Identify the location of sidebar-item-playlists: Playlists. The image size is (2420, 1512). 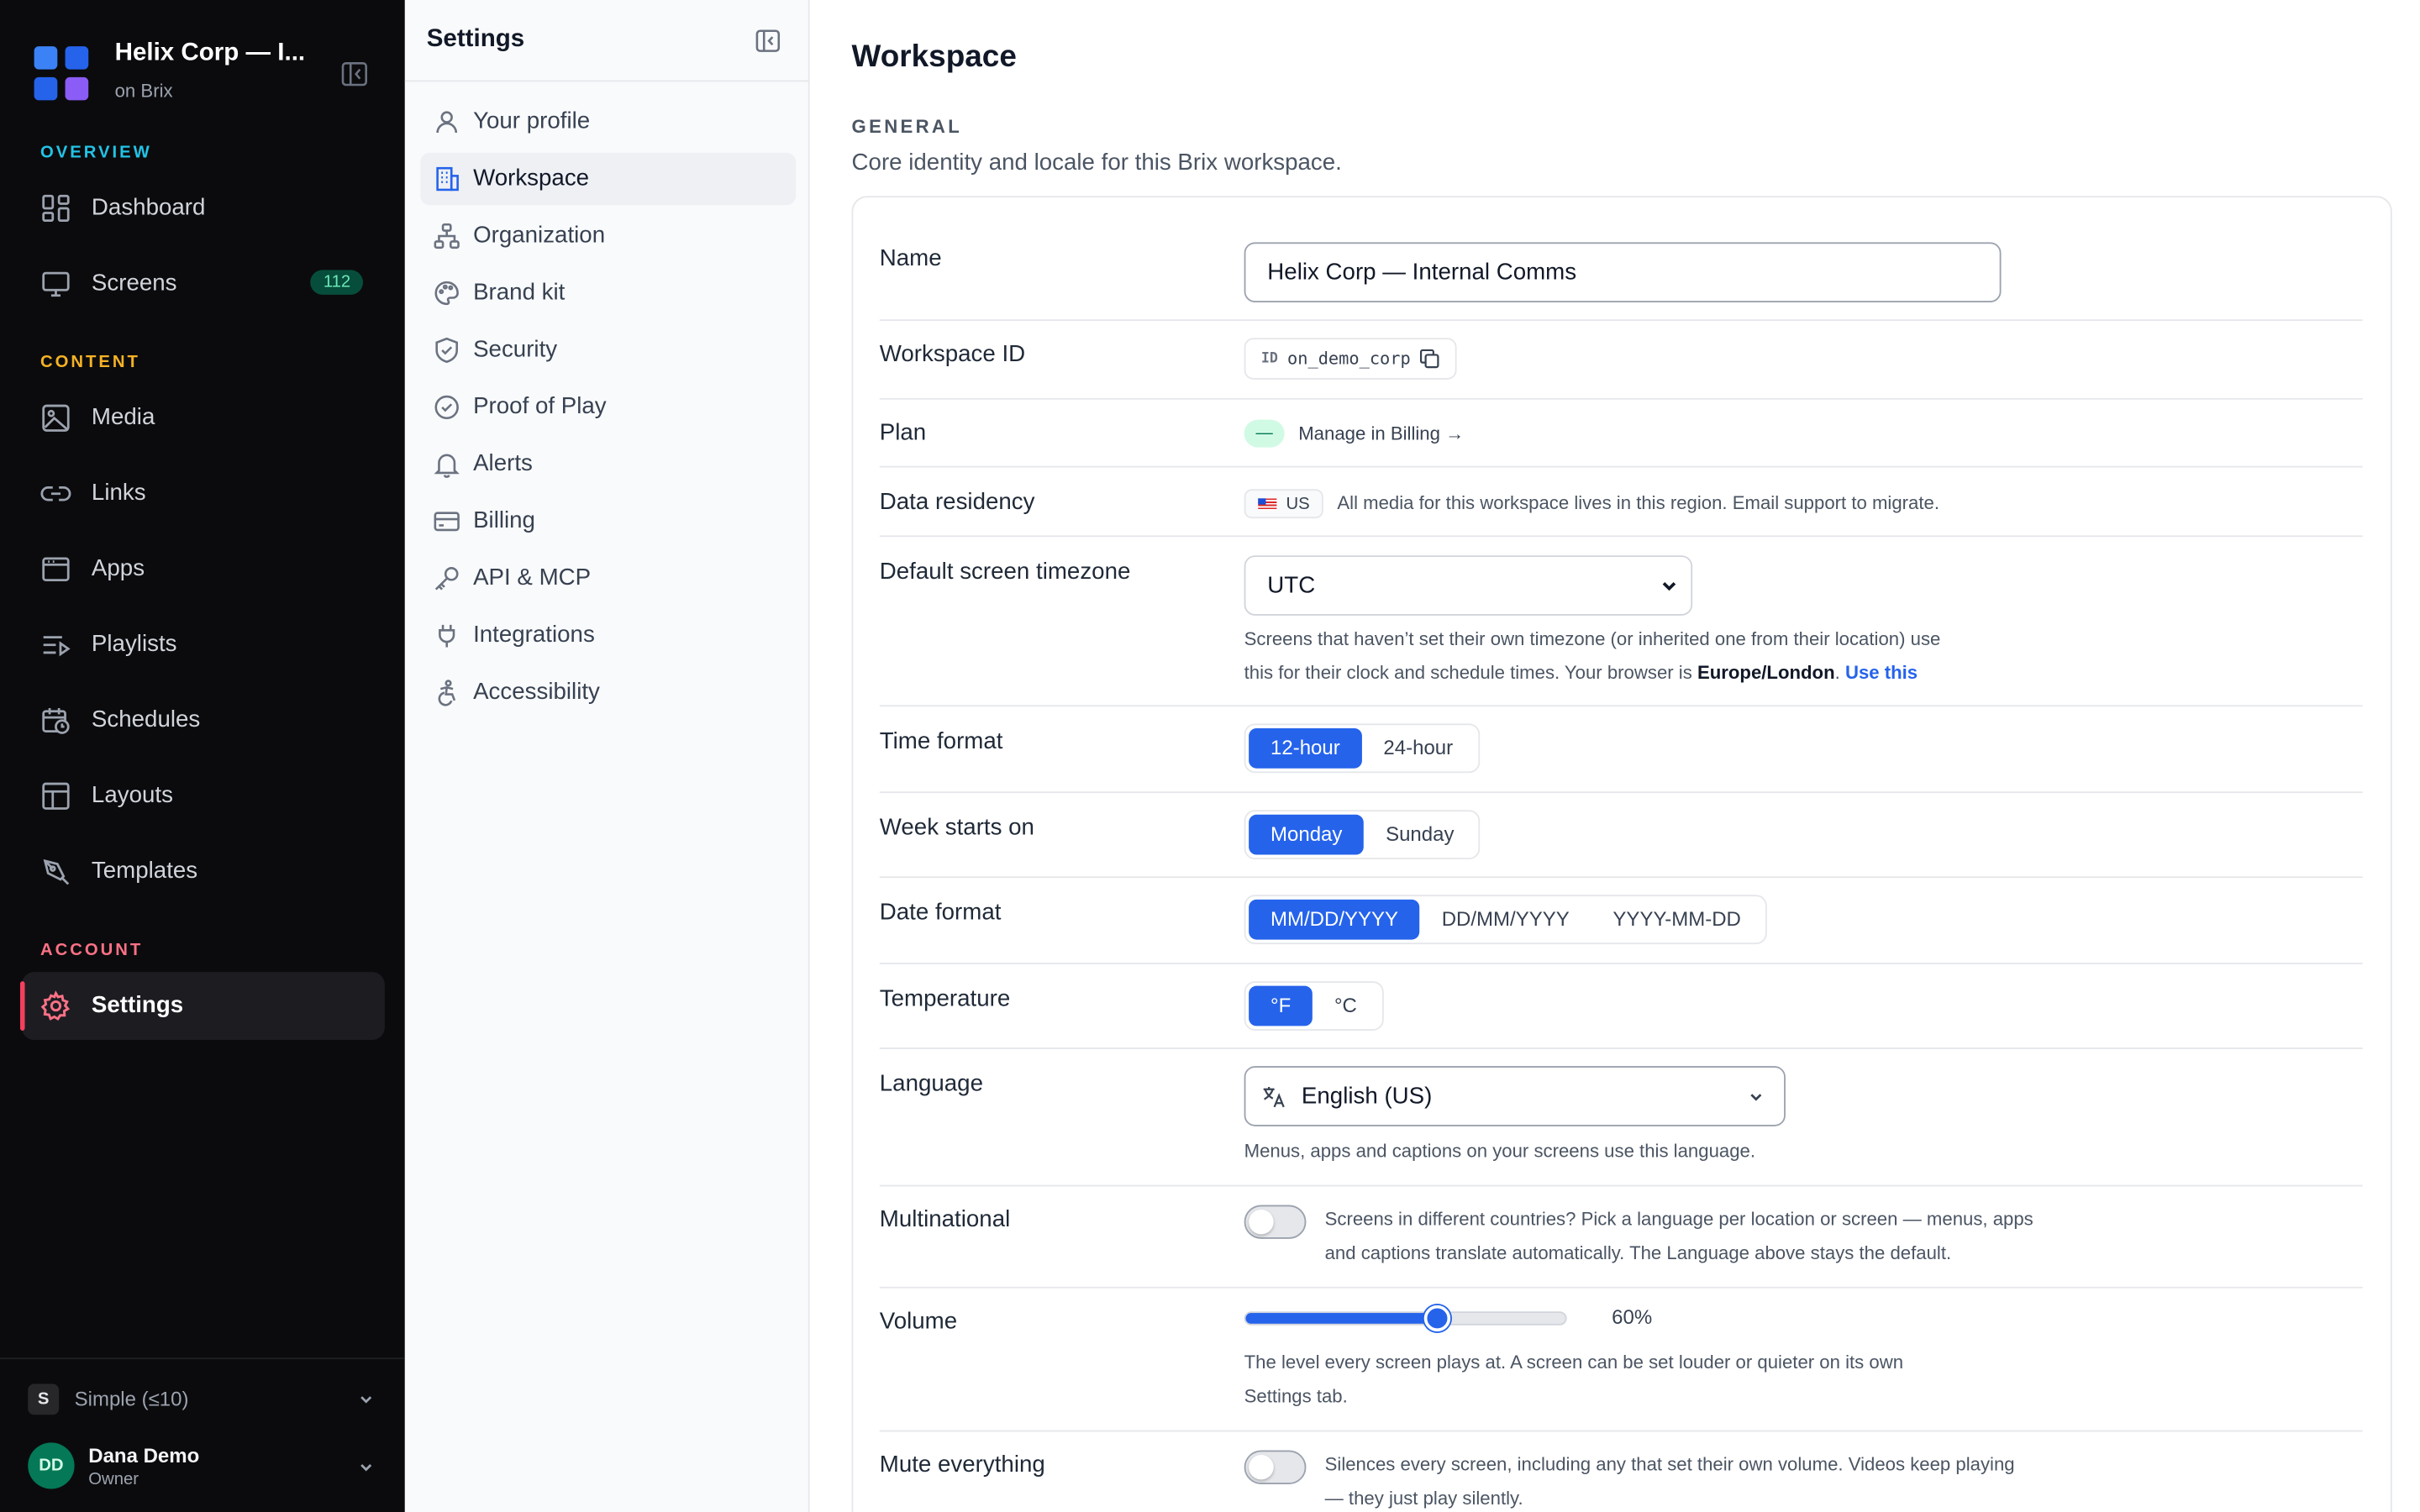
(203, 645).